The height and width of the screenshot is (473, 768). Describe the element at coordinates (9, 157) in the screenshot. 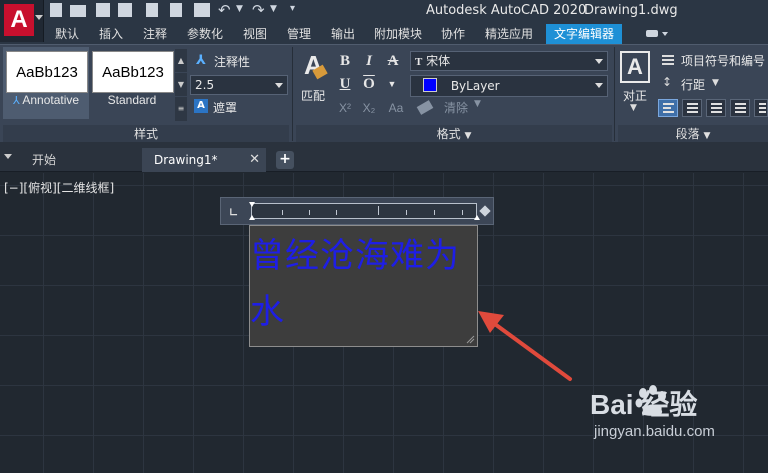

I see `tab-bar-menu-icon` at that location.